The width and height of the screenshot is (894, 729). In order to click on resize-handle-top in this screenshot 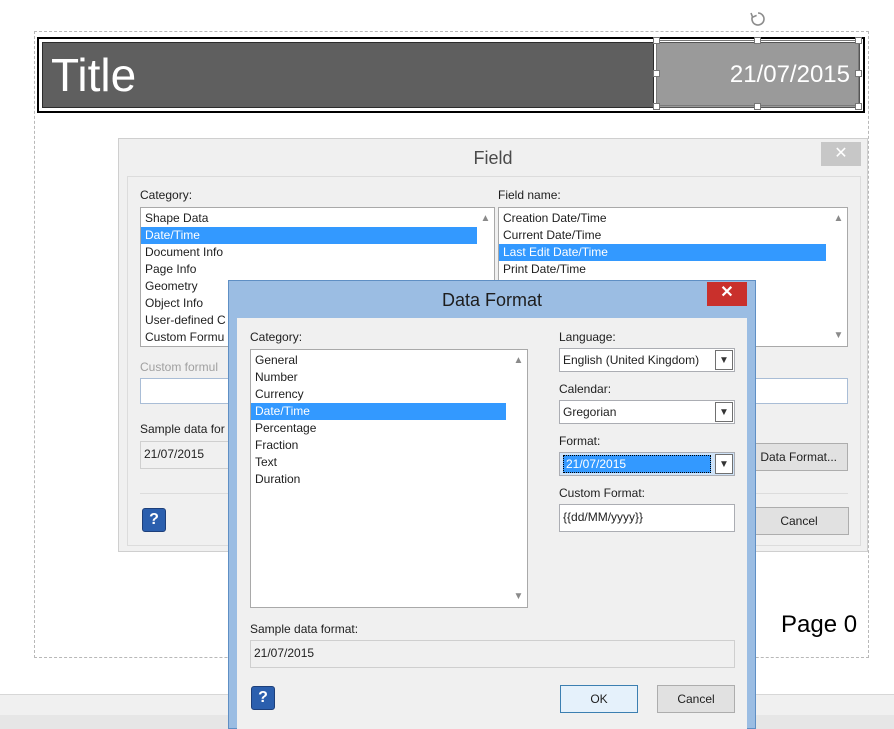, I will do `click(757, 40)`.